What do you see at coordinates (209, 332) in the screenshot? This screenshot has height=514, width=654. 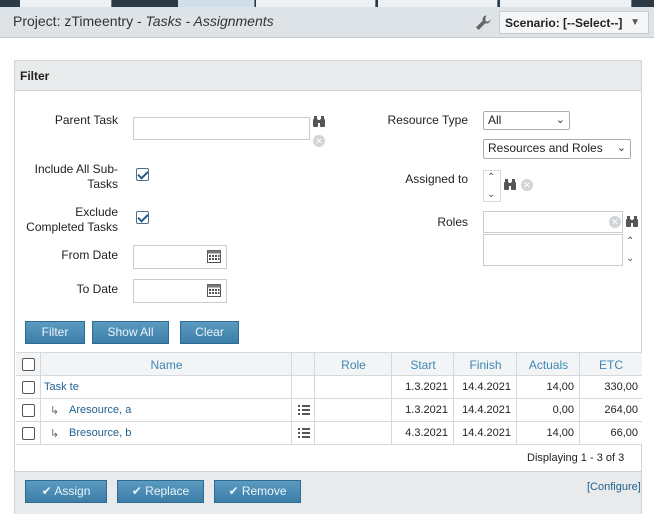 I see `clear-button: Clear` at bounding box center [209, 332].